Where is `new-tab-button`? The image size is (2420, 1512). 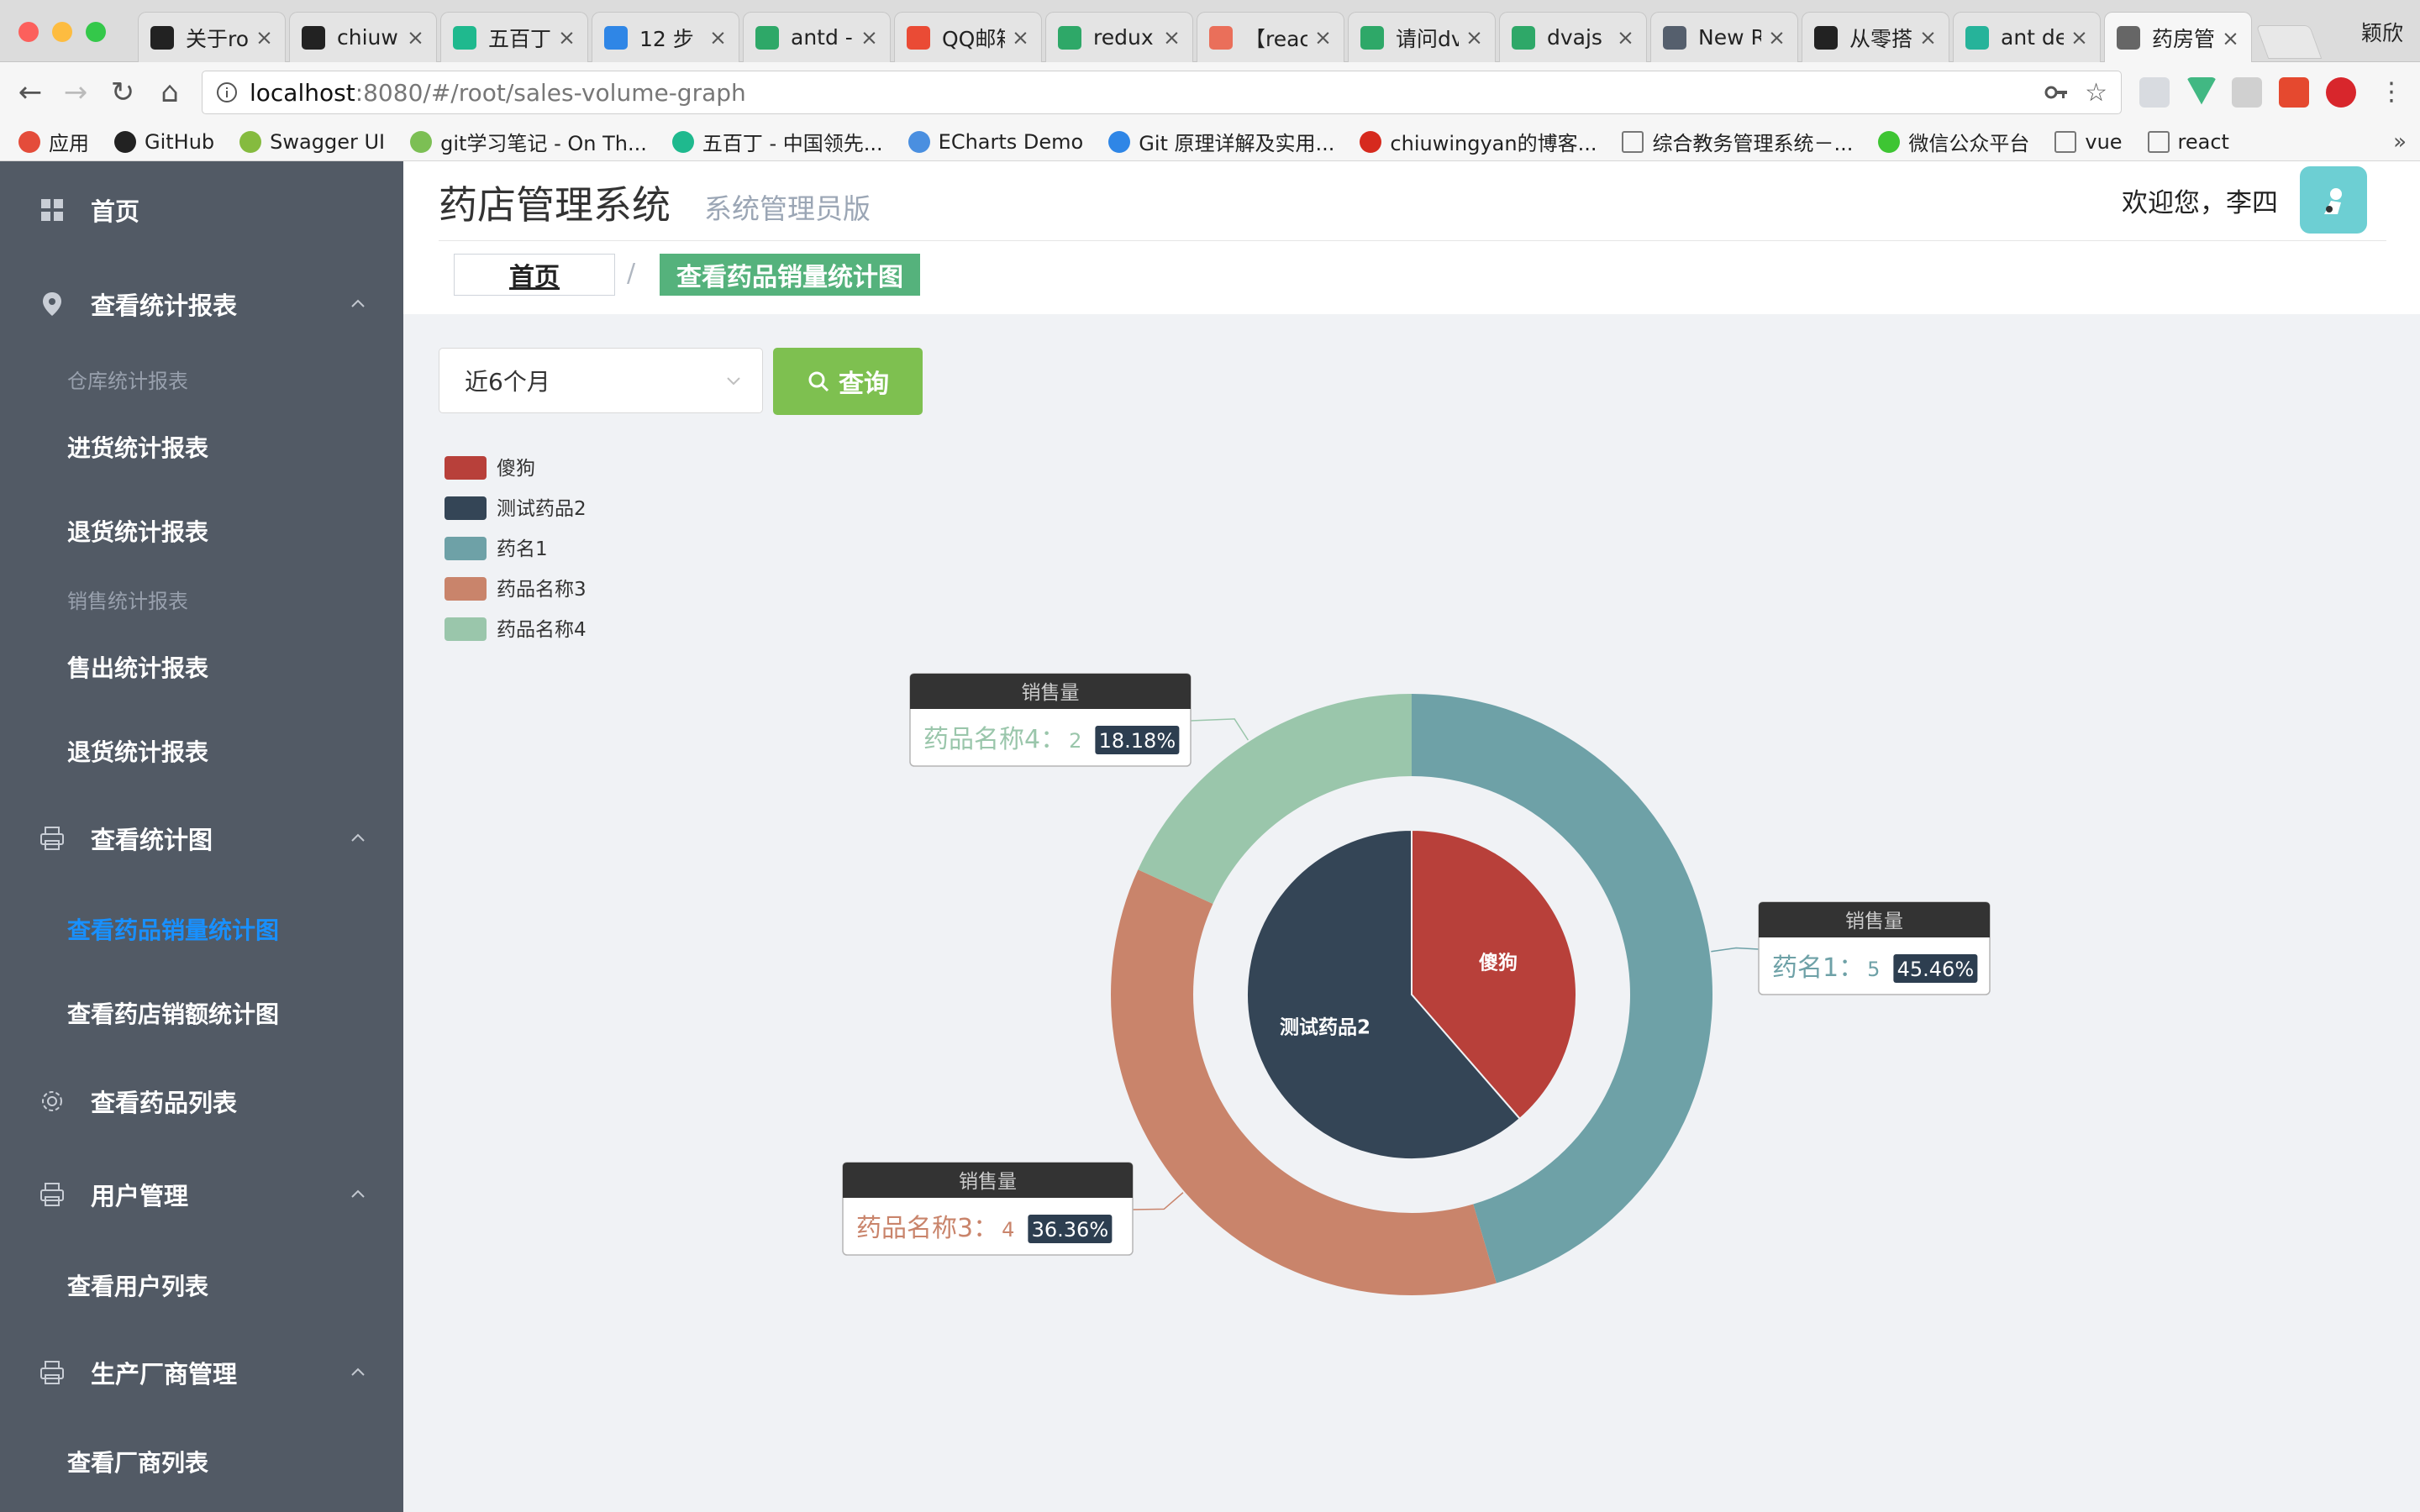
new-tab-button is located at coordinates (2289, 42).